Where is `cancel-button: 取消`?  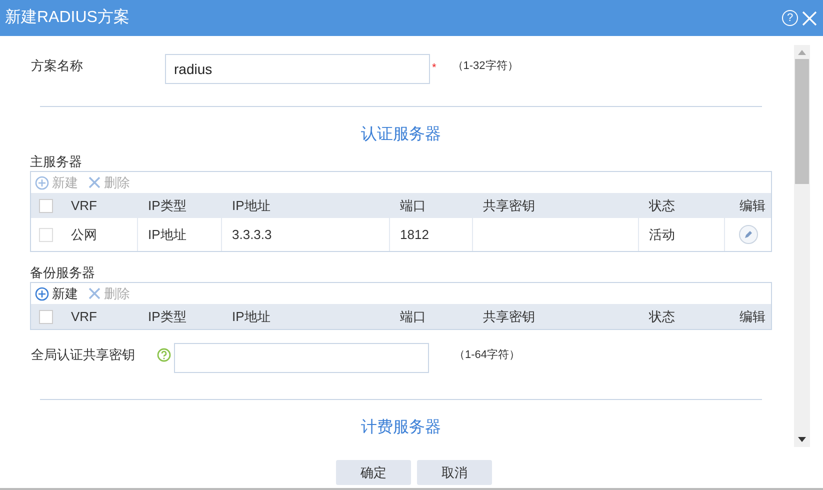 cancel-button: 取消 is located at coordinates (454, 472).